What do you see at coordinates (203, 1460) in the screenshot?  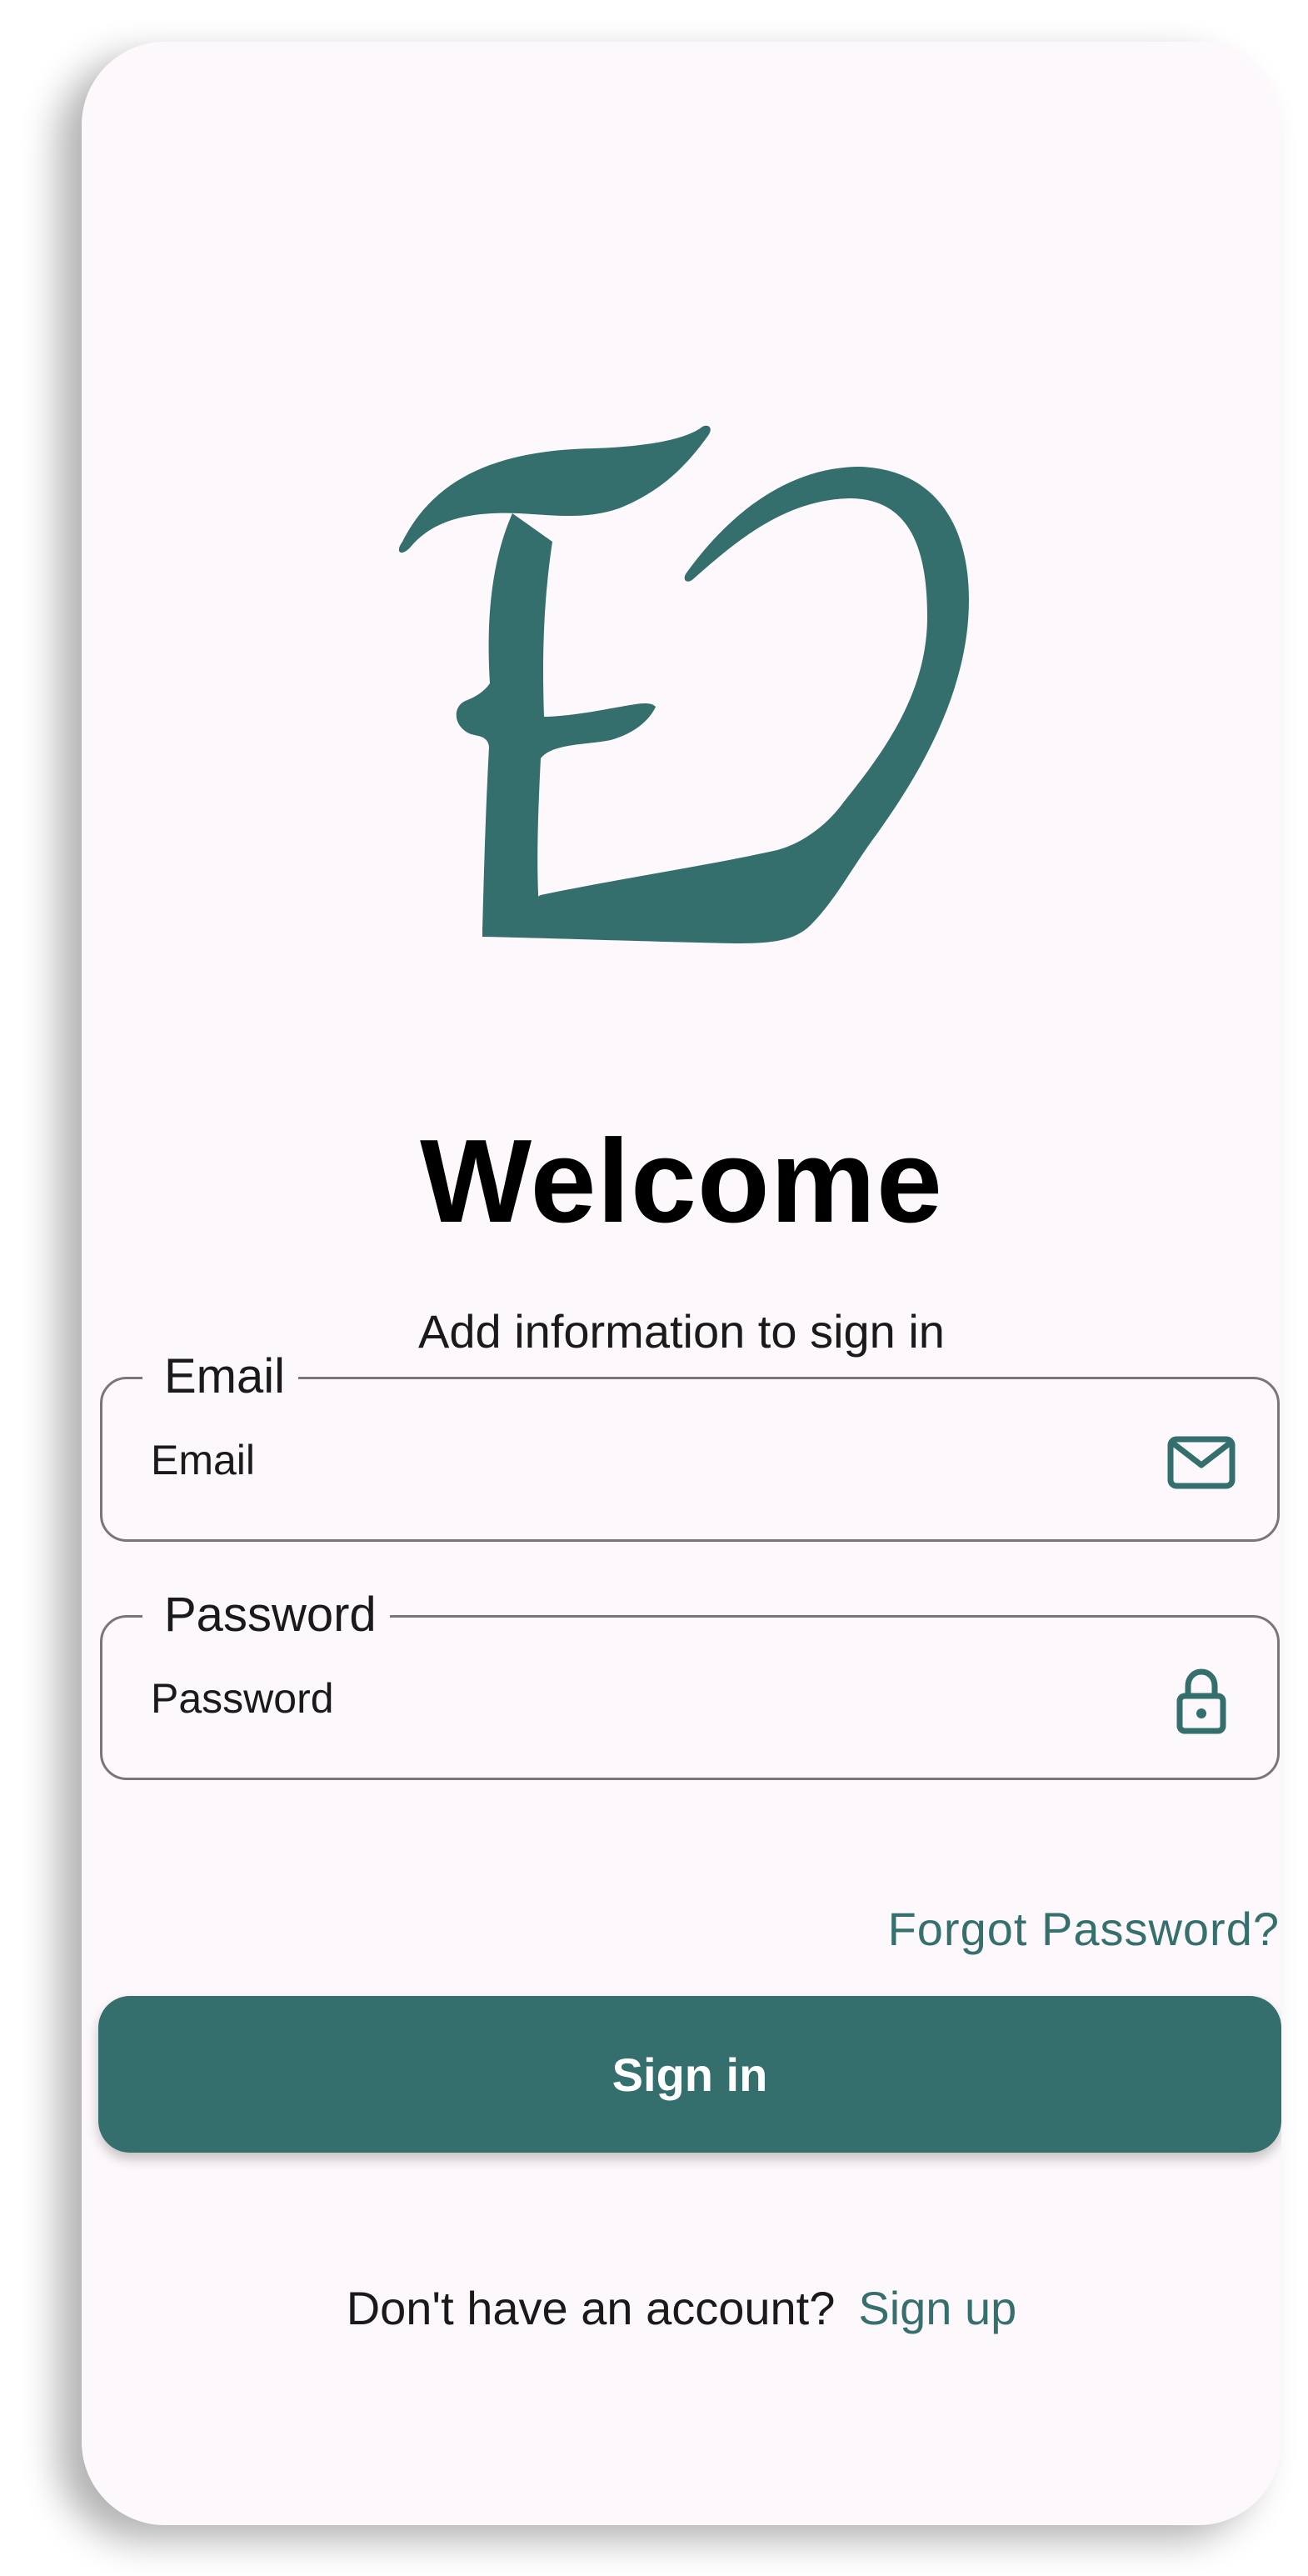 I see `email-placeholder: Email` at bounding box center [203, 1460].